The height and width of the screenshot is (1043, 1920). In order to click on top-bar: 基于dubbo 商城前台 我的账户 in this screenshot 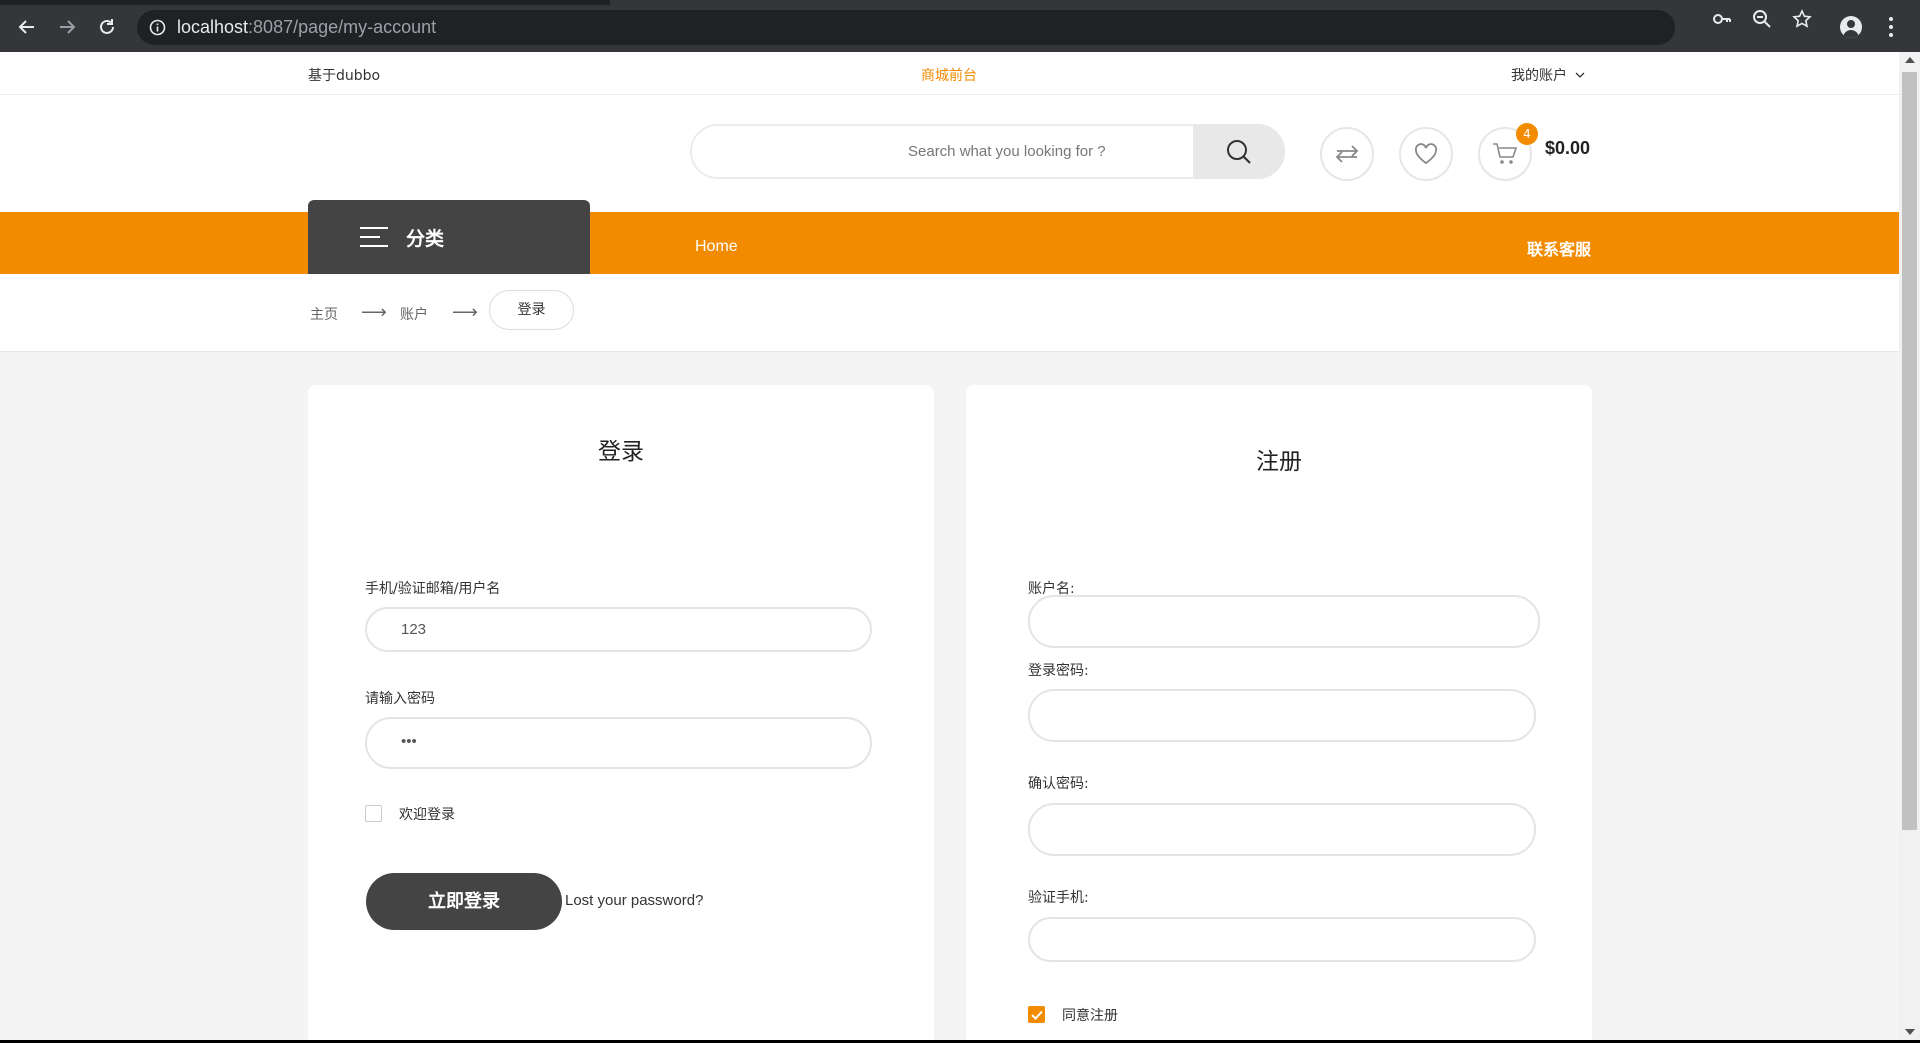, I will do `click(949, 73)`.